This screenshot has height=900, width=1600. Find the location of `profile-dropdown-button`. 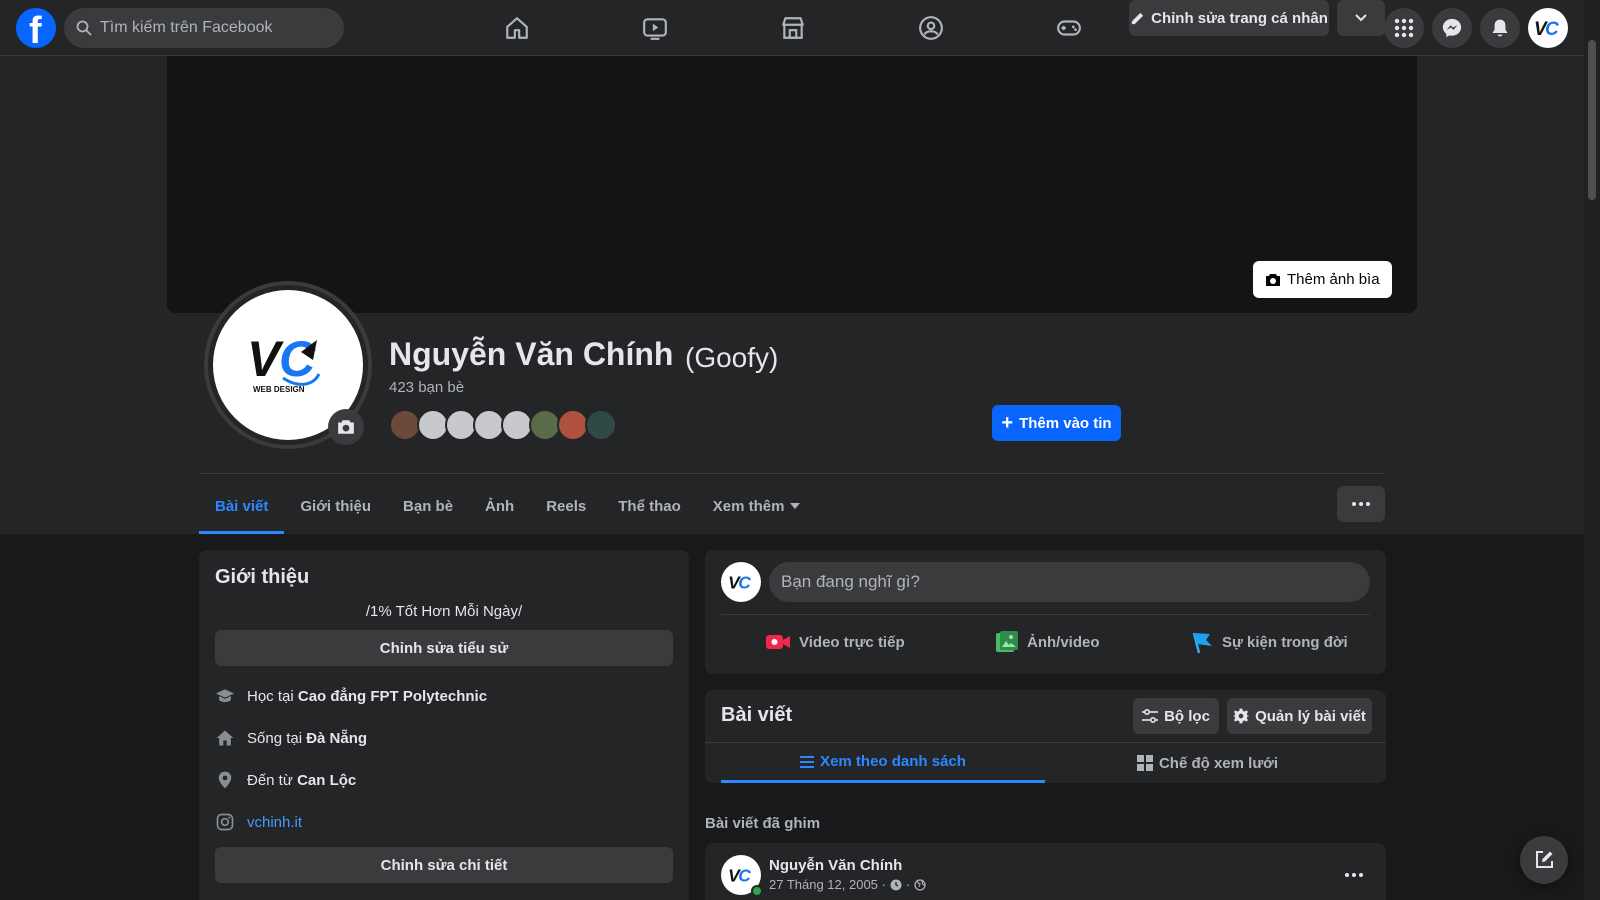

profile-dropdown-button is located at coordinates (1361, 18).